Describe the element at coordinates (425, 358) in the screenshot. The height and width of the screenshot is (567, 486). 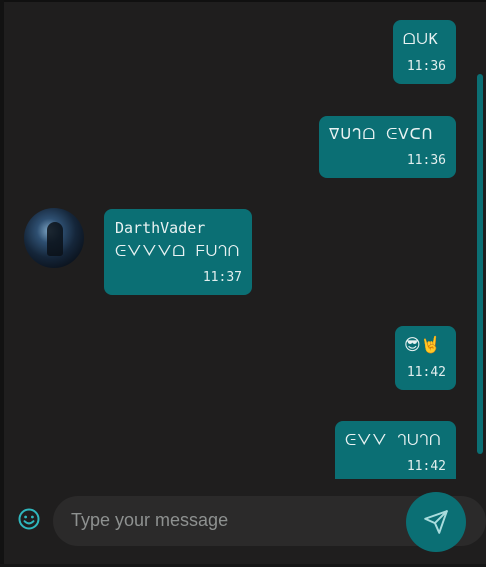
I see `message-bubble-4: 😎🤘 11:42` at that location.